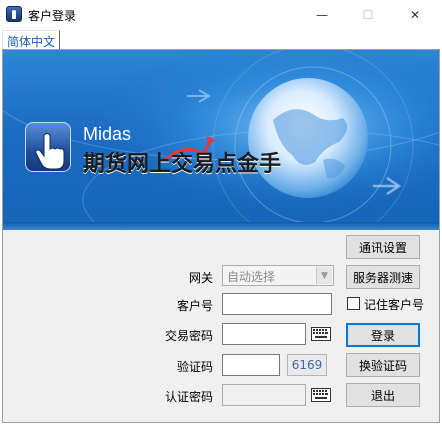 The width and height of the screenshot is (442, 425). What do you see at coordinates (251, 277) in the screenshot?
I see `gateway-selected-value: 自动选择` at bounding box center [251, 277].